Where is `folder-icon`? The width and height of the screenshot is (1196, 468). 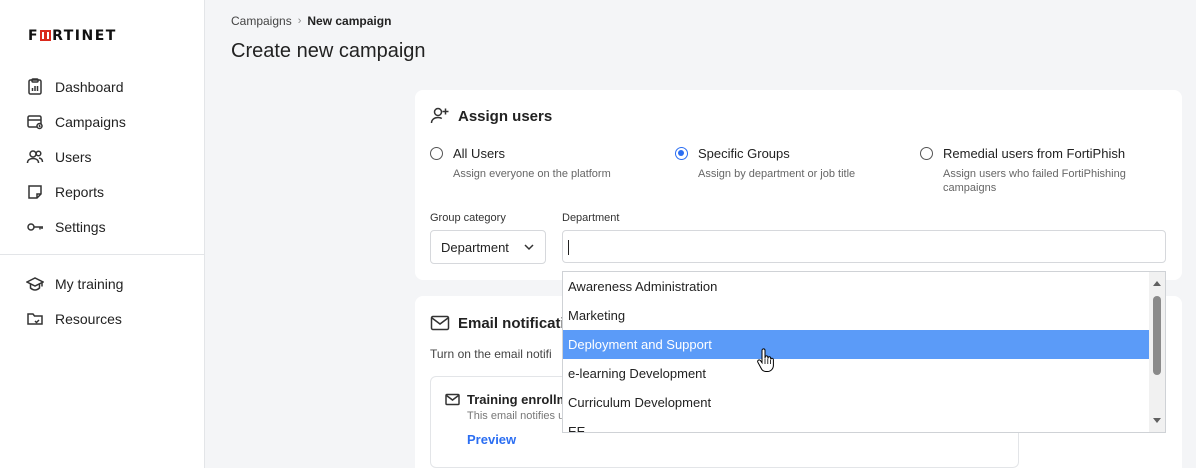
folder-icon is located at coordinates (35, 318).